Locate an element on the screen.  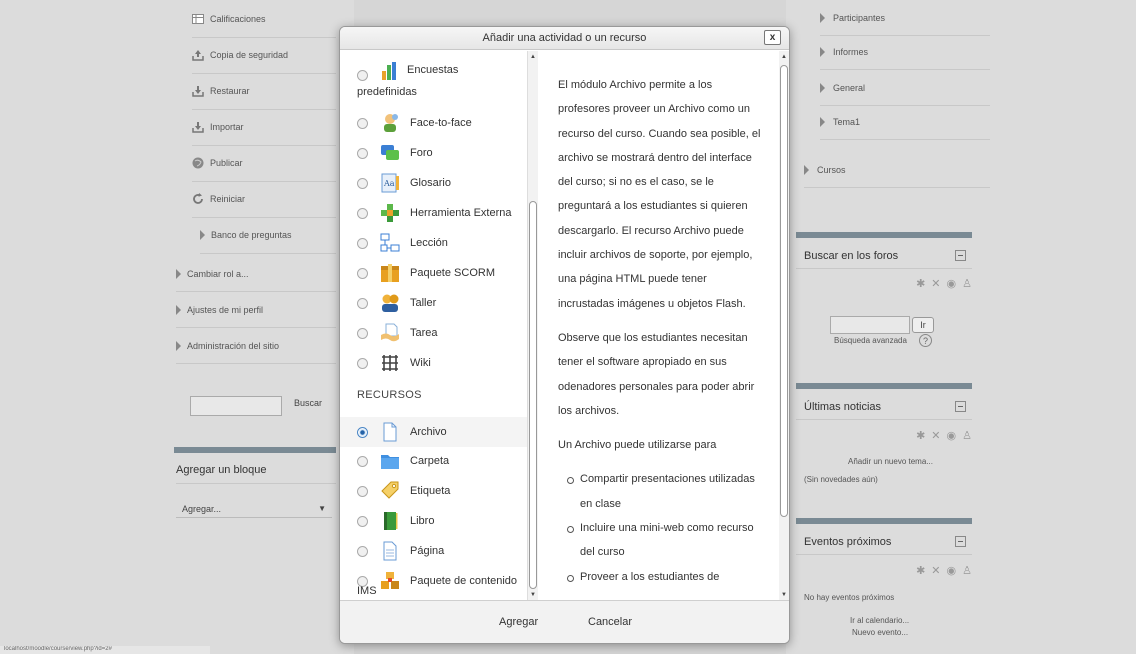
question-bank-item: Banco de preguntas is located at coordinates (268, 235).